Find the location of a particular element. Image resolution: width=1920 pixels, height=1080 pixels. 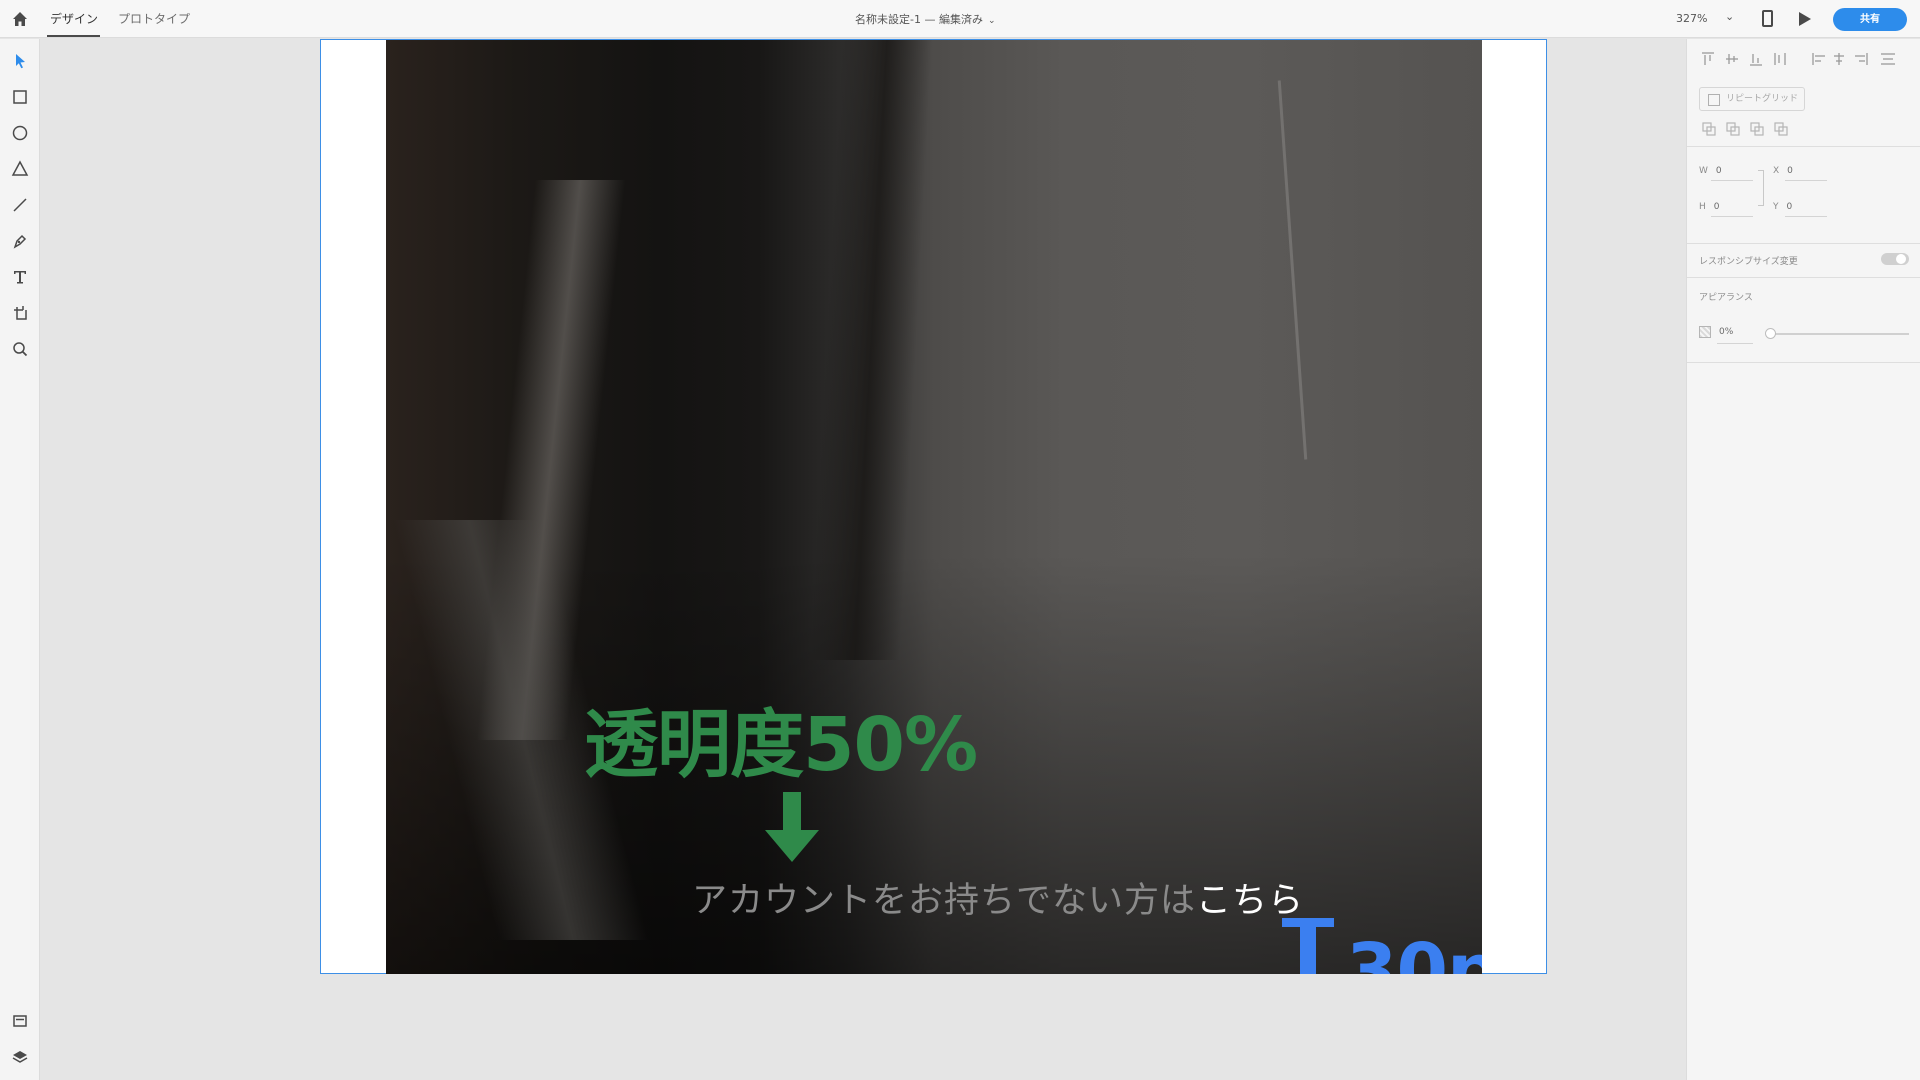

width-label: W is located at coordinates (1703, 171).